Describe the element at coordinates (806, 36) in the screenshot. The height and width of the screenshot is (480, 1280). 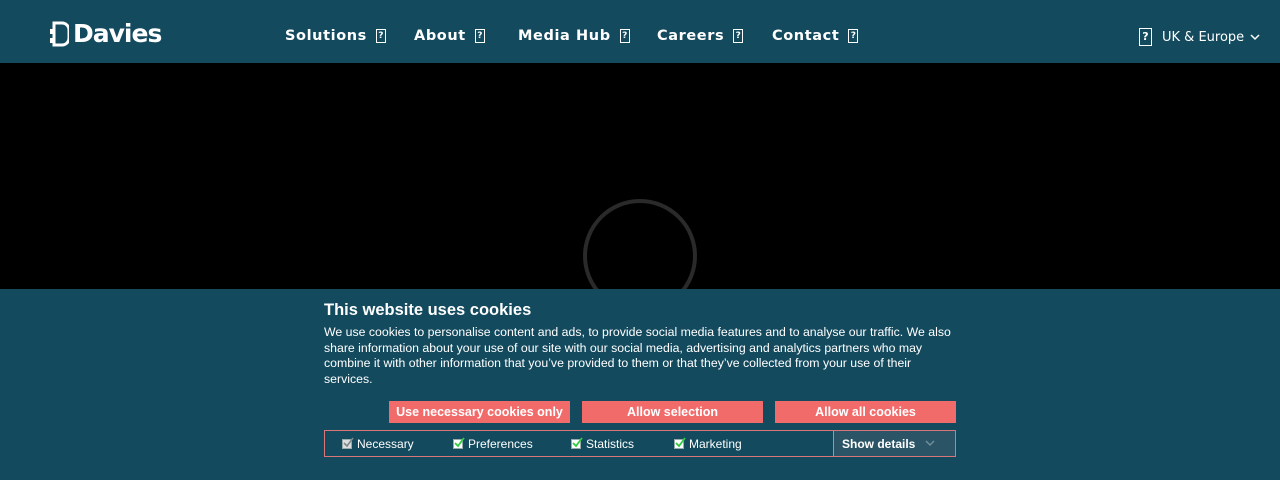
I see `nav-item-label: Contact` at that location.